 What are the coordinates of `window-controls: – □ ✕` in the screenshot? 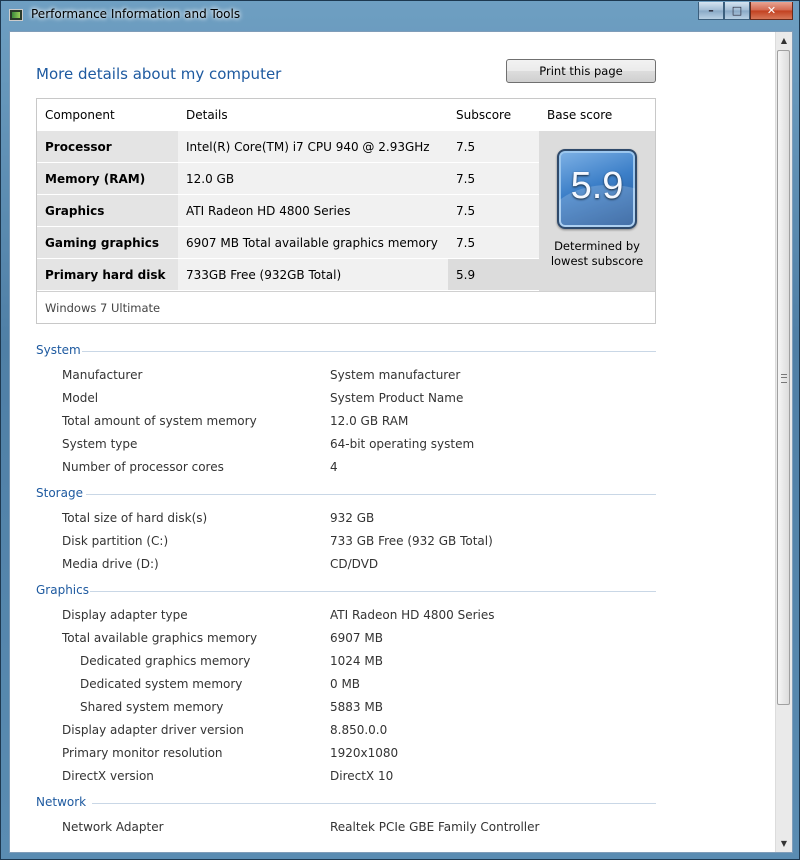 It's located at (745, 11).